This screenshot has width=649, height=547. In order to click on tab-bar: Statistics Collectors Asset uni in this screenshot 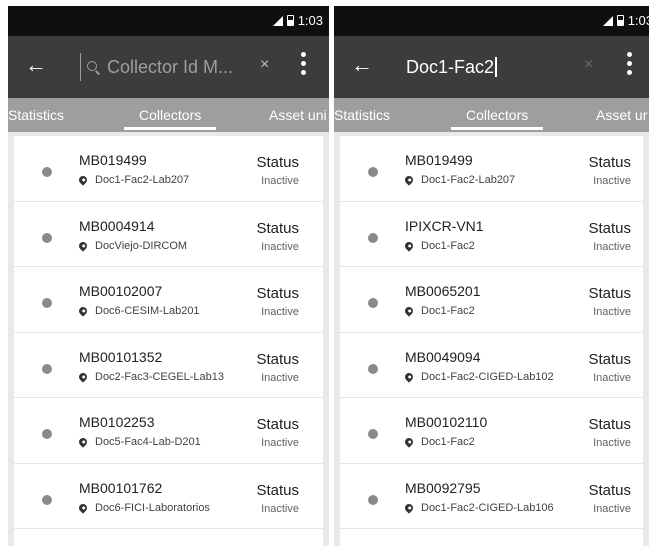, I will do `click(168, 115)`.